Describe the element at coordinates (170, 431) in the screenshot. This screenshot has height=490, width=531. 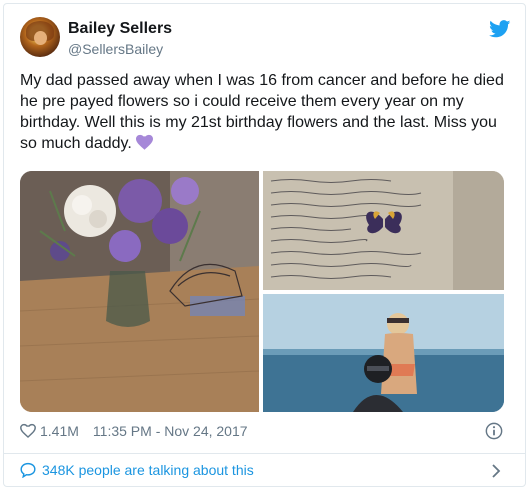
I see `tweet-timestamp: 11:35 PM - Nov 24, 2017` at that location.